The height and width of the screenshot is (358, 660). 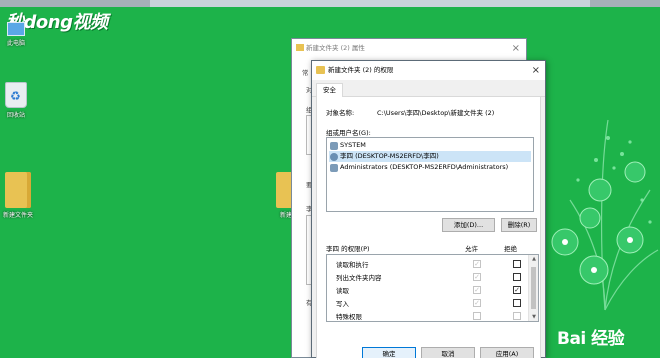 What do you see at coordinates (348, 133) in the screenshot?
I see `users-label: 组或用户名(G):` at bounding box center [348, 133].